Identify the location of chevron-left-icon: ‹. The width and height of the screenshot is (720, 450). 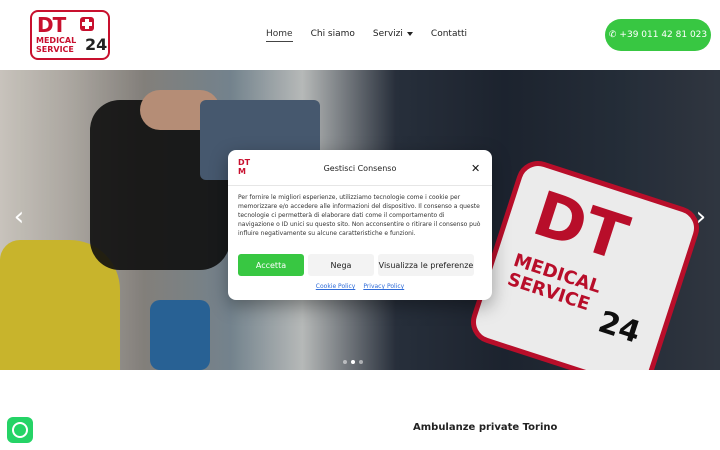
(19, 217).